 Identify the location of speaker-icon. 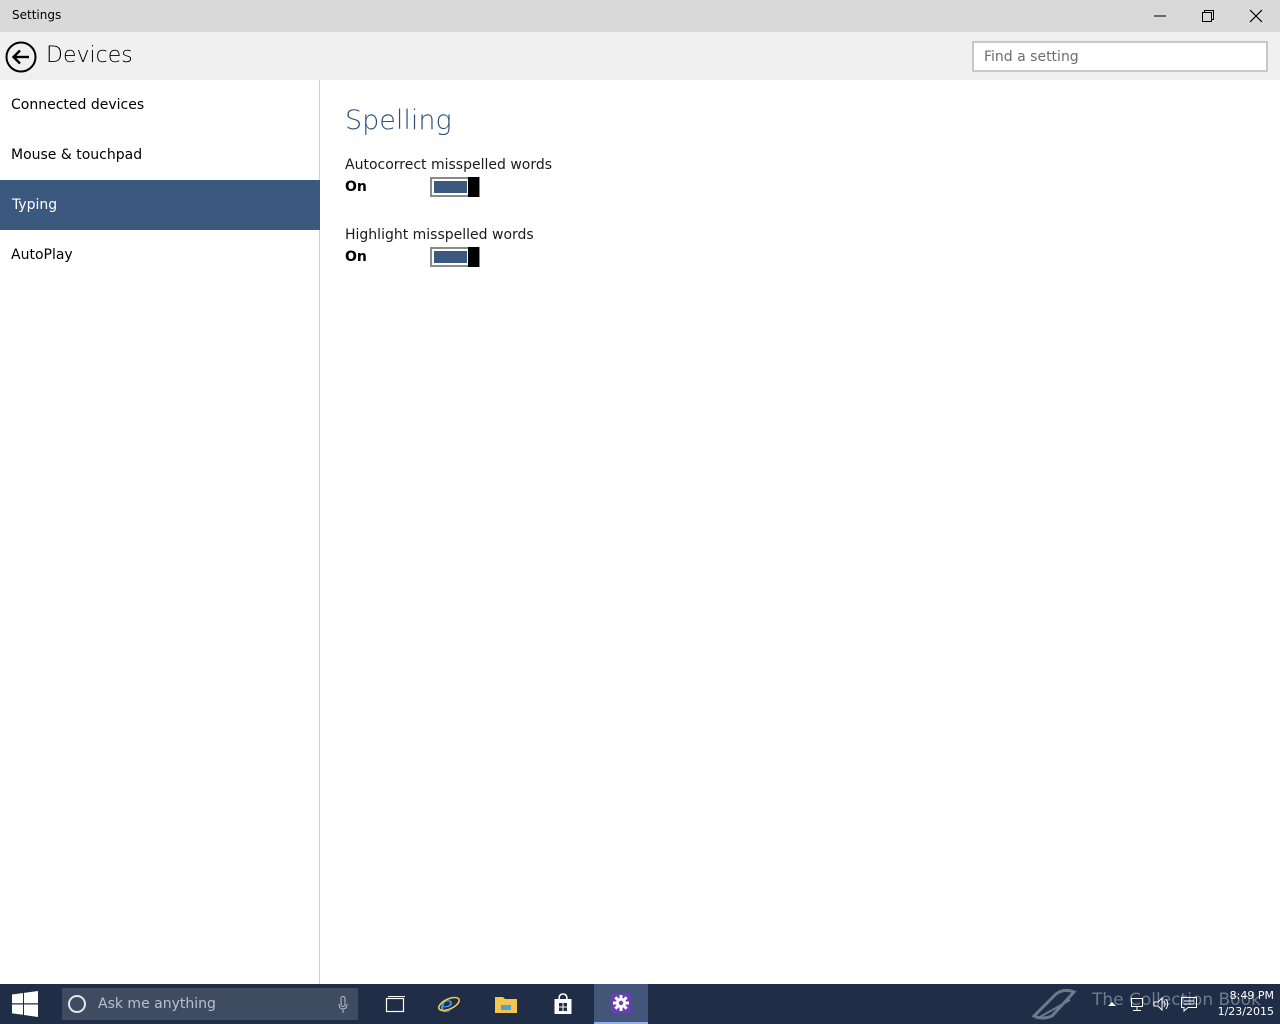
(1161, 1004).